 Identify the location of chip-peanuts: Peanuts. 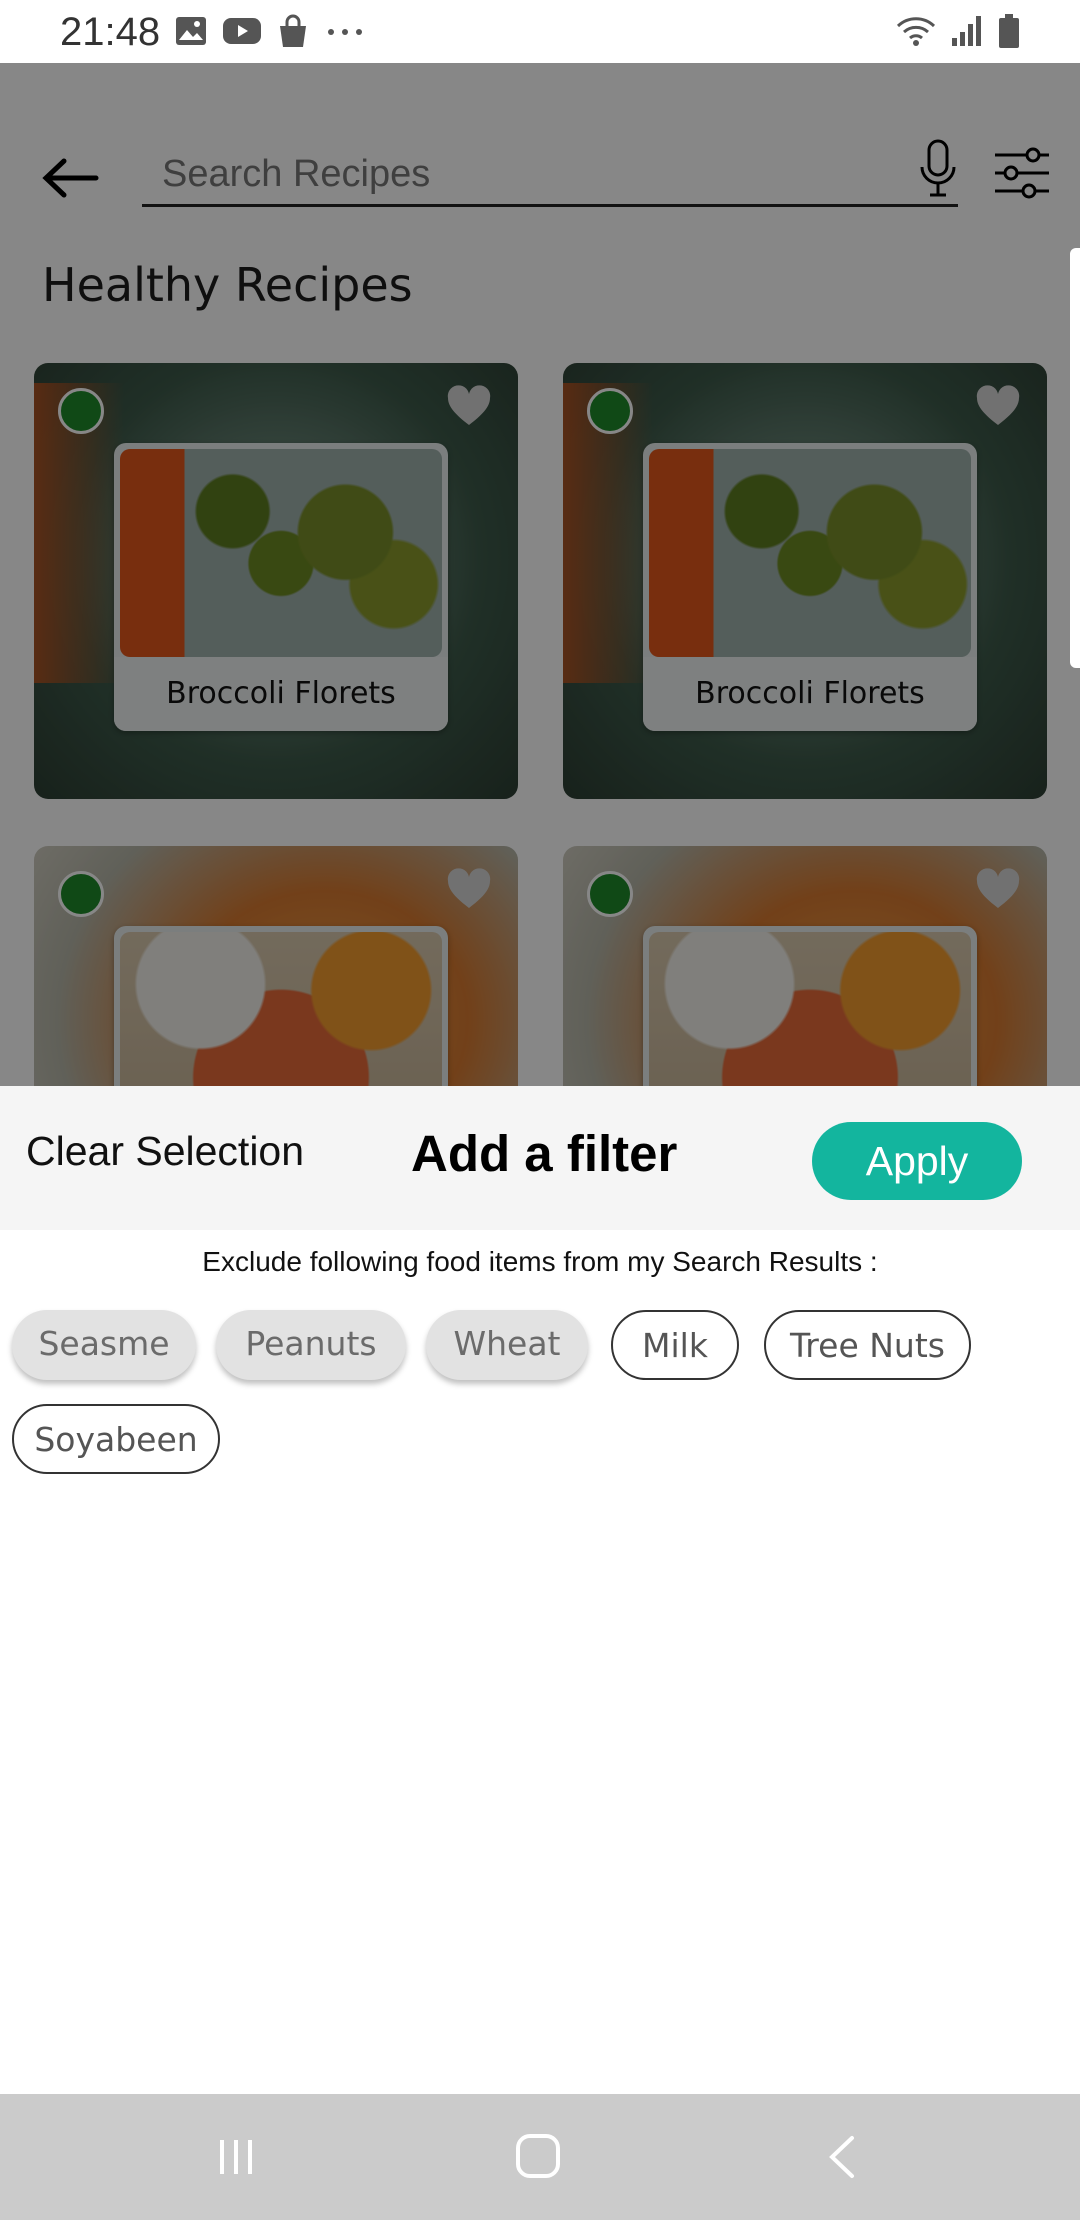
(311, 1345).